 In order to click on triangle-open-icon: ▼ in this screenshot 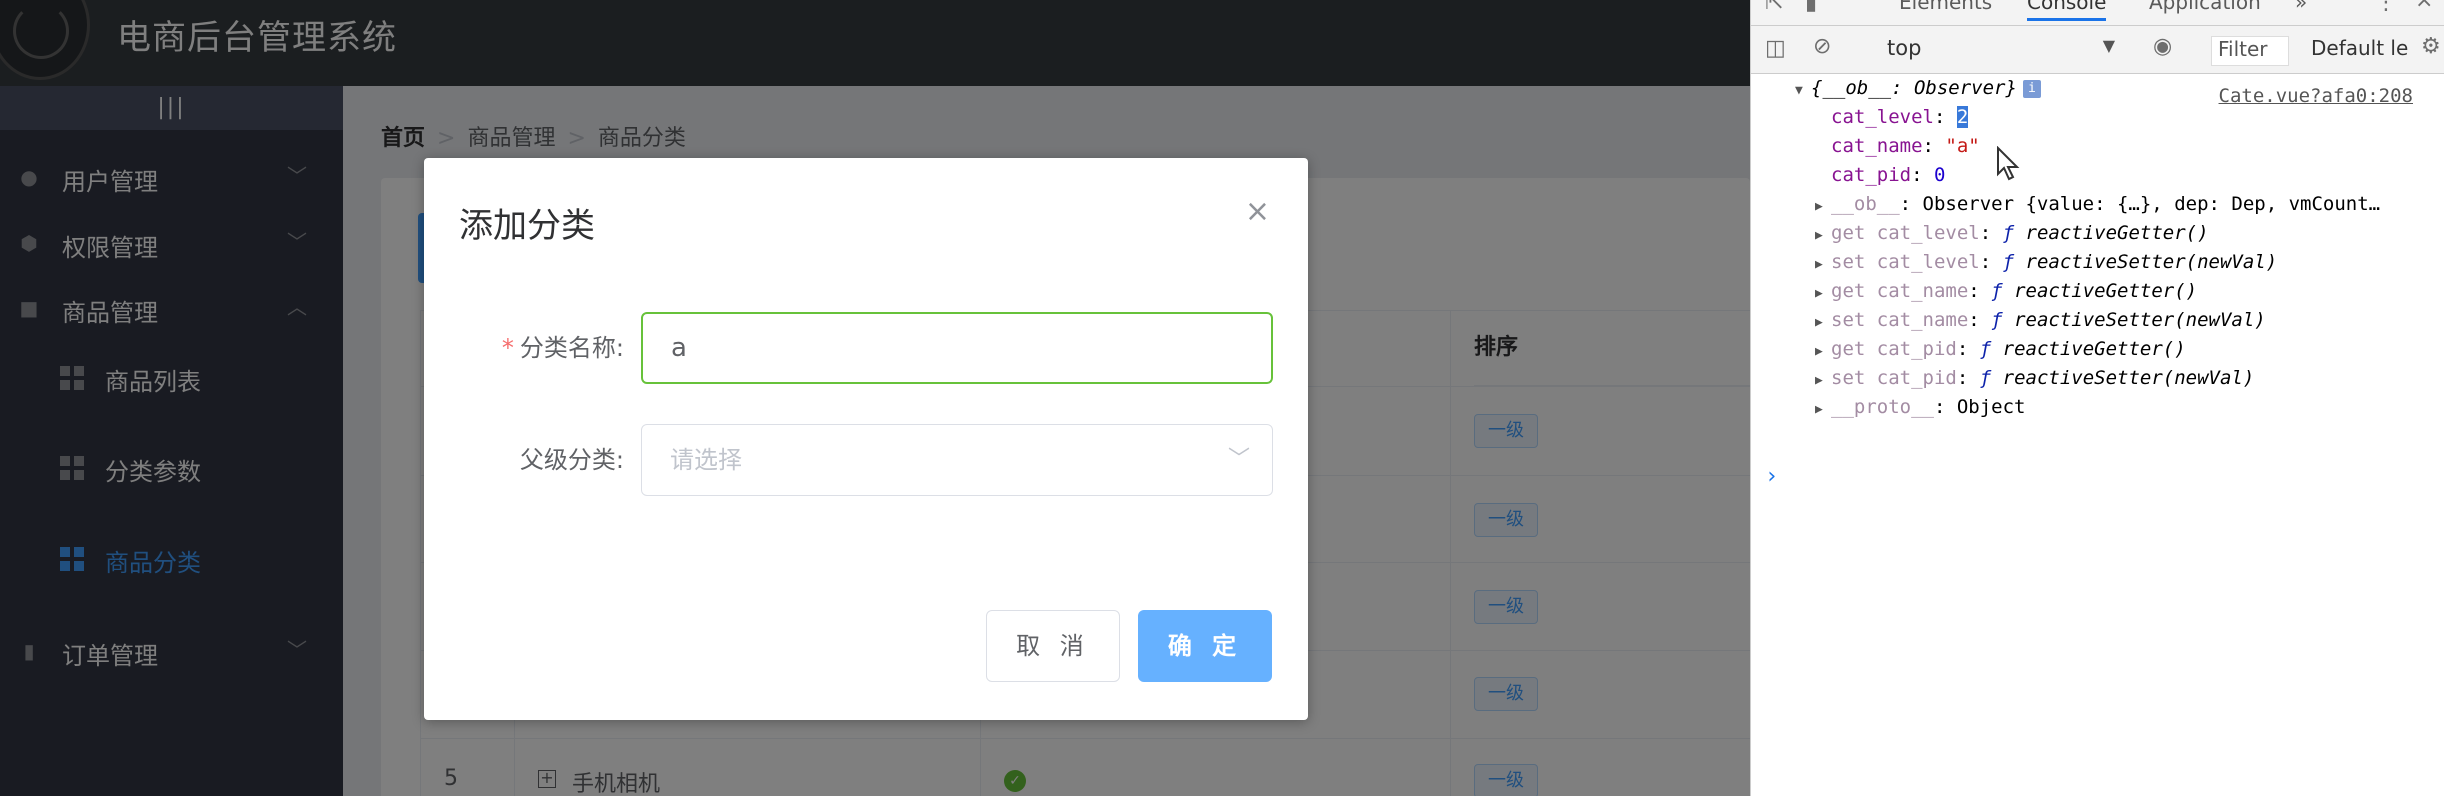, I will do `click(1799, 90)`.